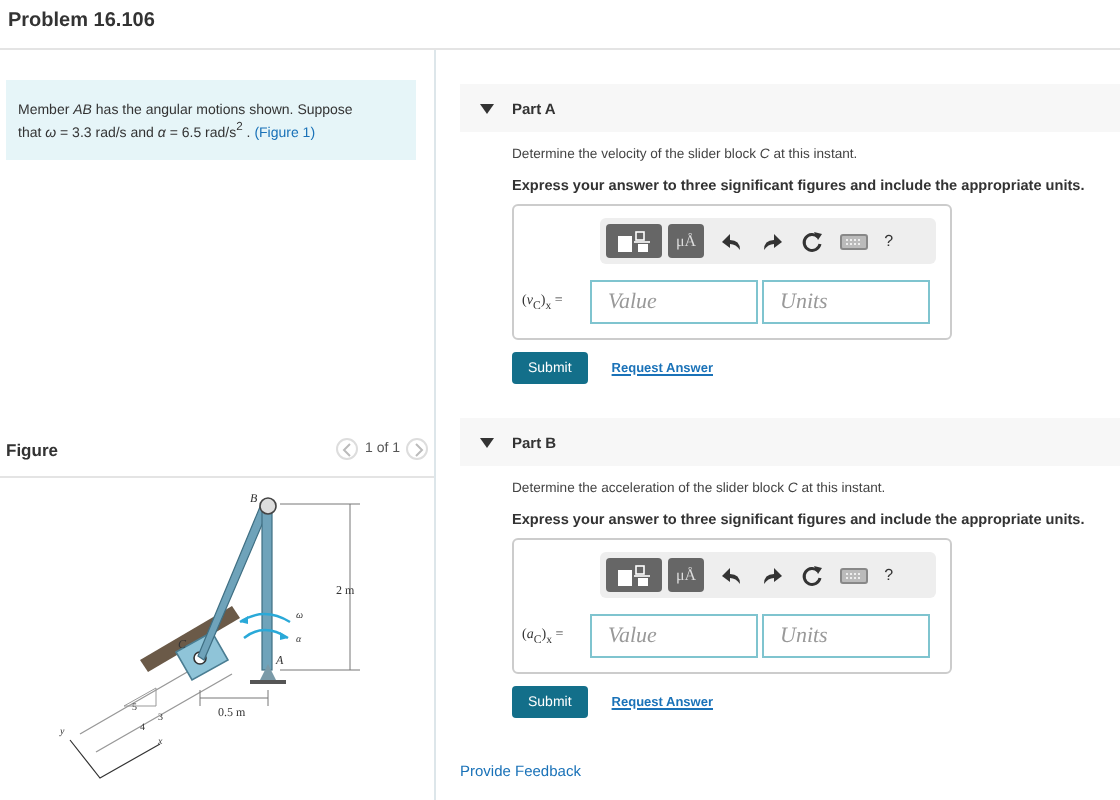 The width and height of the screenshot is (1120, 800). What do you see at coordinates (32, 449) in the screenshot?
I see `figure-title: Figure` at bounding box center [32, 449].